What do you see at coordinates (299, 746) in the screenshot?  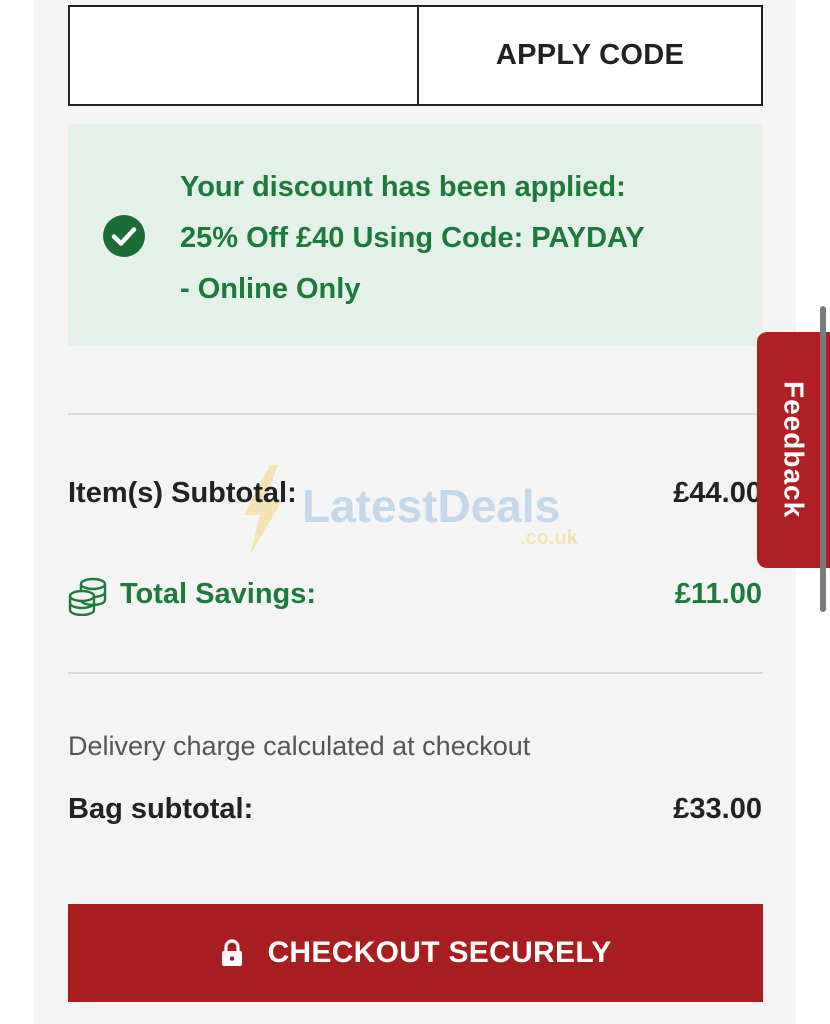 I see `delivery-charge-note: Delivery charge calculated at checkout` at bounding box center [299, 746].